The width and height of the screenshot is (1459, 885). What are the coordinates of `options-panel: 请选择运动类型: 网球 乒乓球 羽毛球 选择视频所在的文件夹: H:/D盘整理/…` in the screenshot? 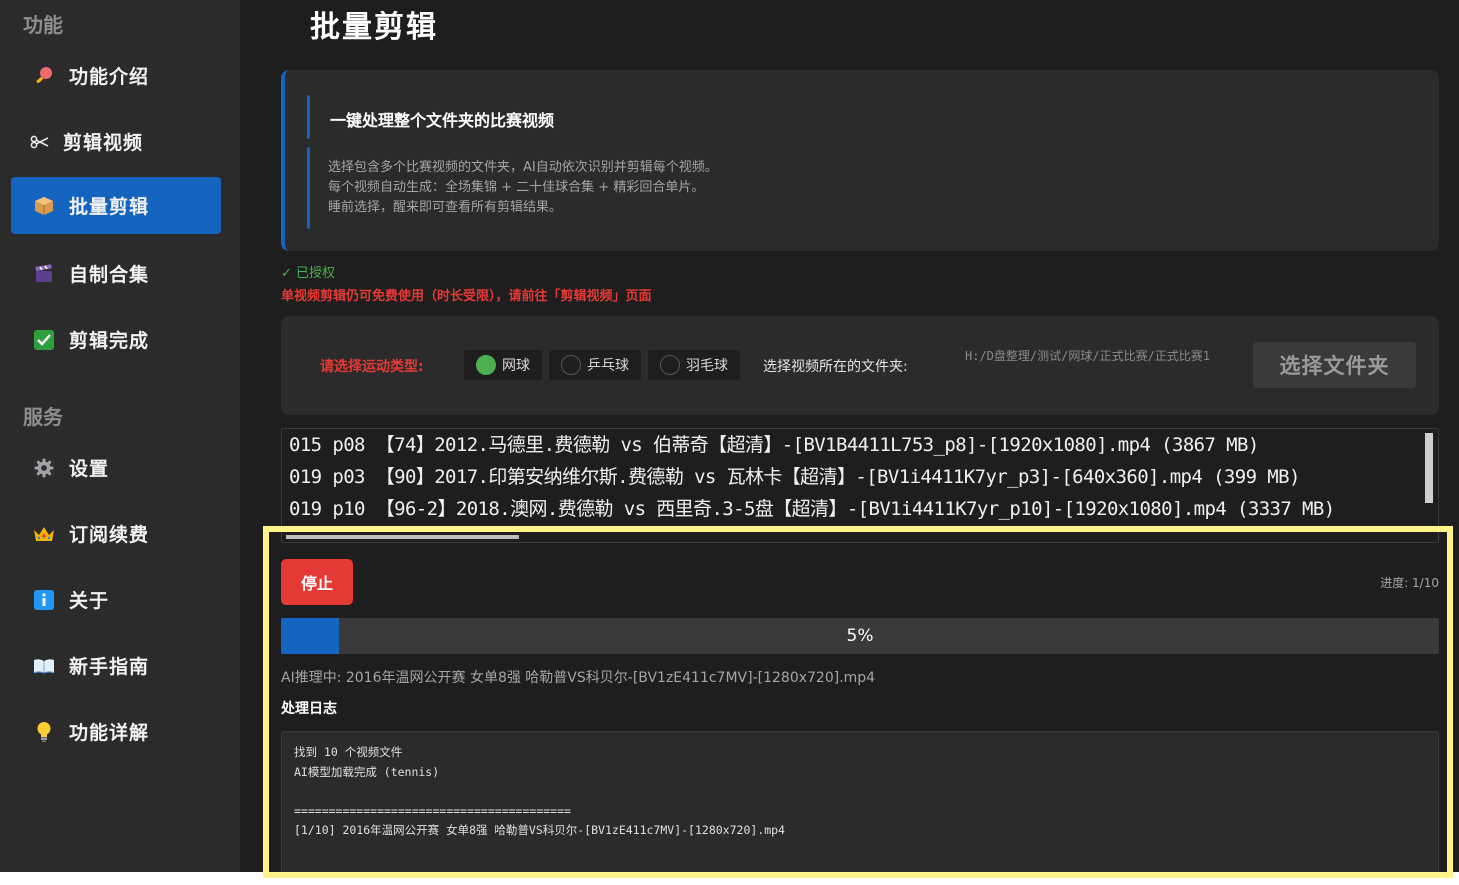 It's located at (860, 365).